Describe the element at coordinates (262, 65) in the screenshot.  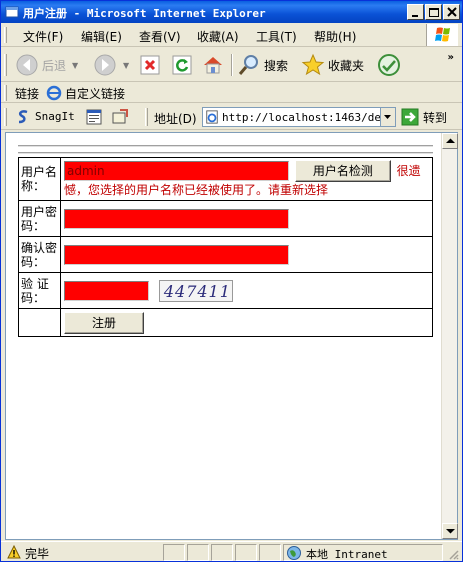
I see `search-button: 搜索` at that location.